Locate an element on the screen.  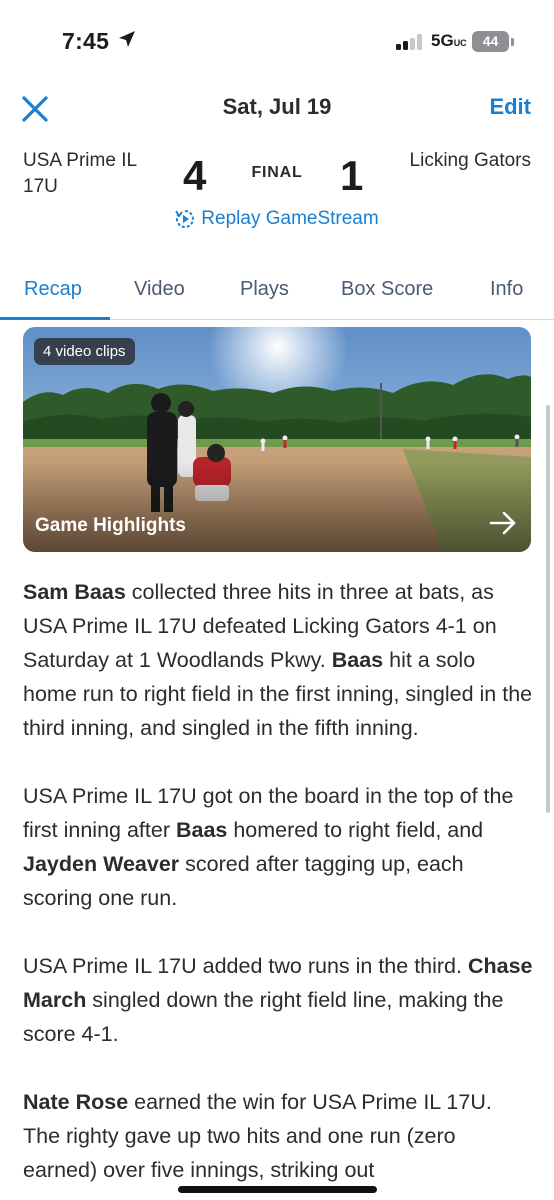
battery-tip is located at coordinates (512, 42).